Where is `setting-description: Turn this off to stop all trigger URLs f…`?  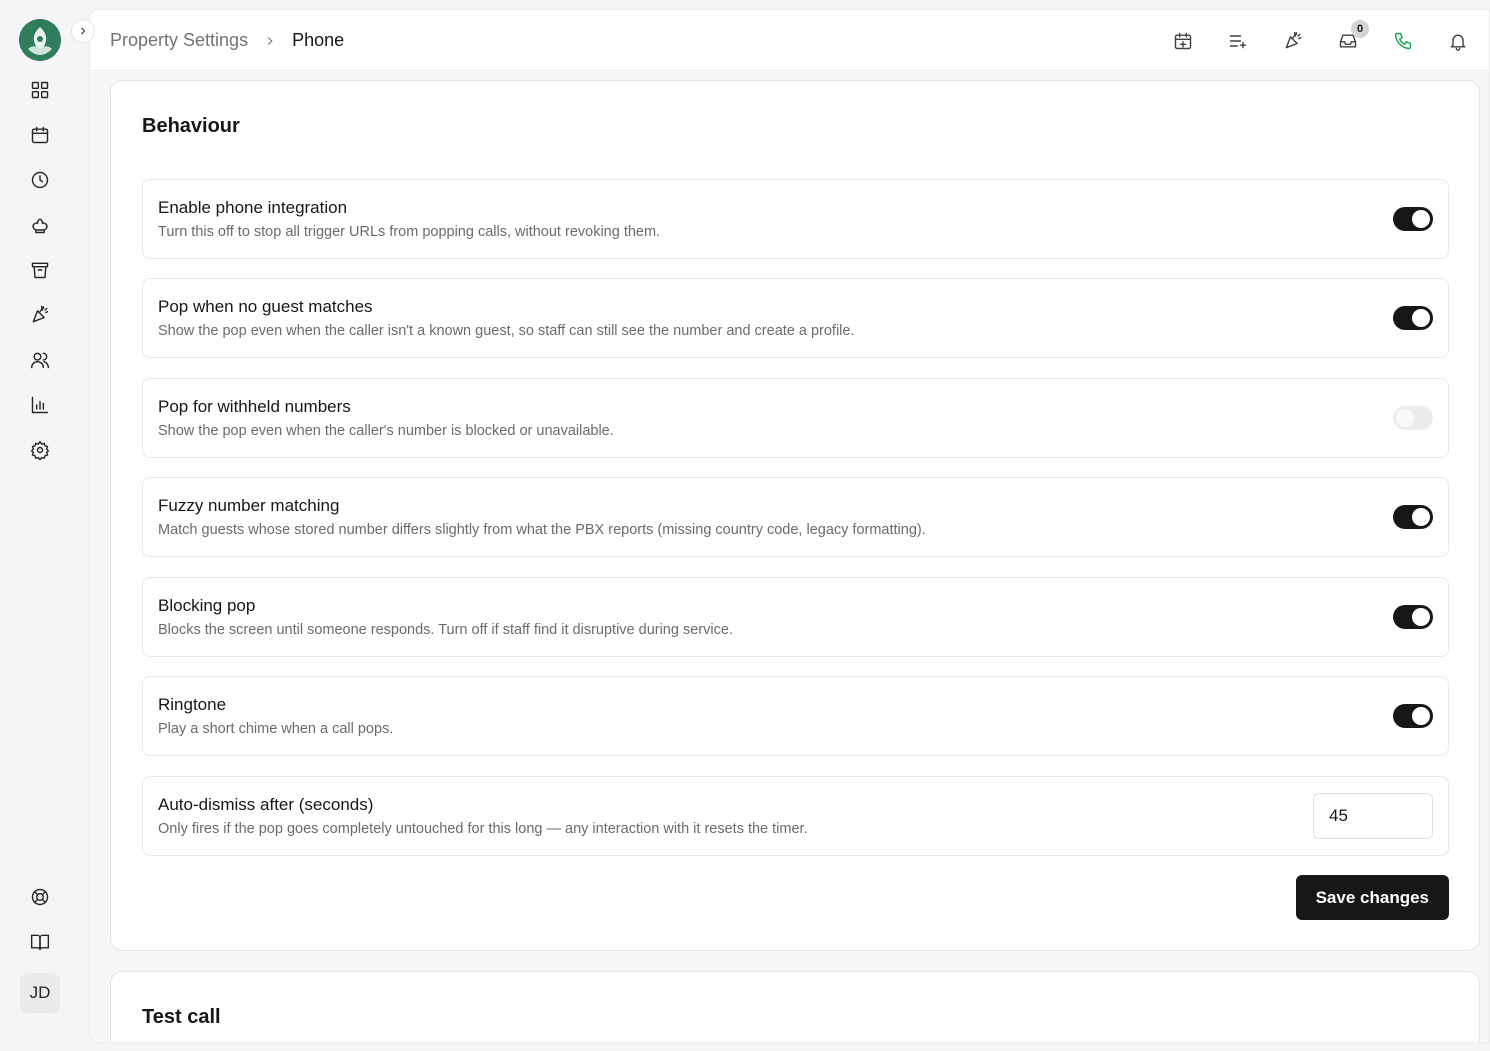
setting-description: Turn this off to stop all trigger URLs f… is located at coordinates (409, 232).